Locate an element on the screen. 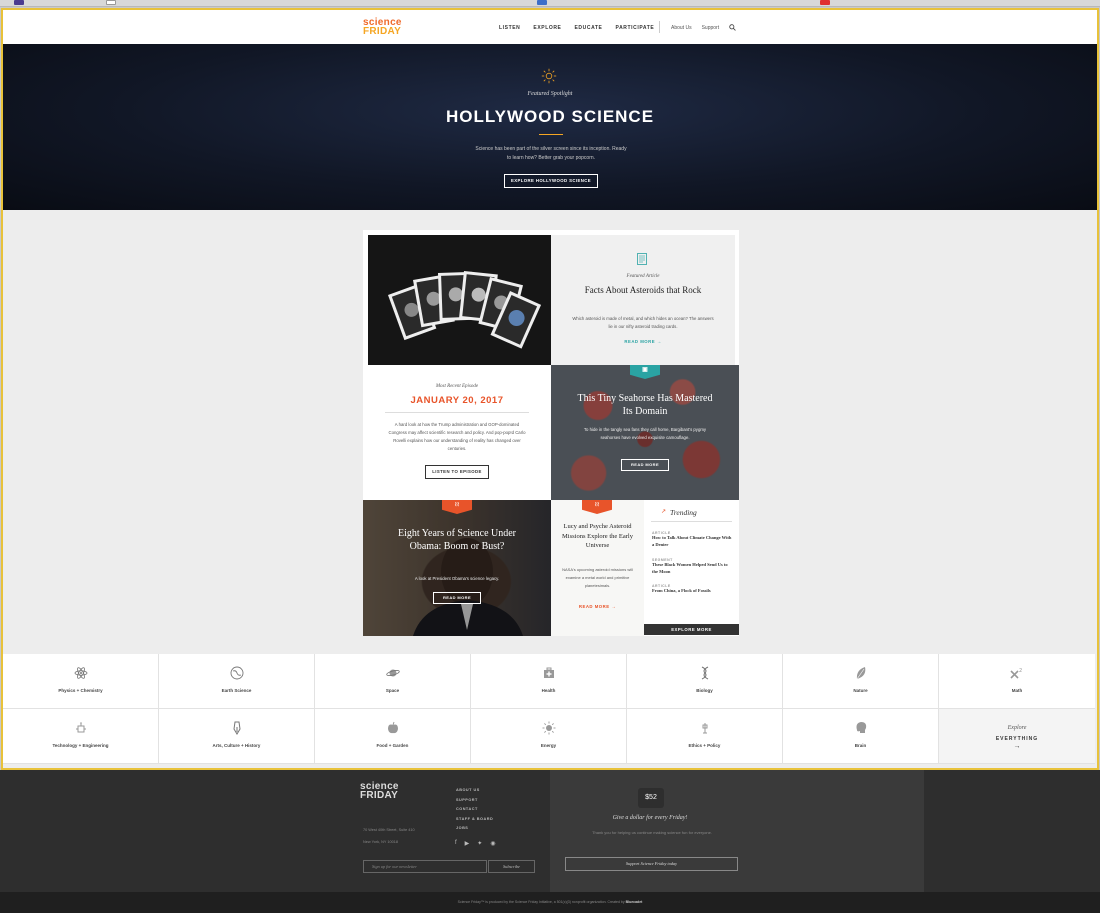  sunburst-icon is located at coordinates (549, 76).